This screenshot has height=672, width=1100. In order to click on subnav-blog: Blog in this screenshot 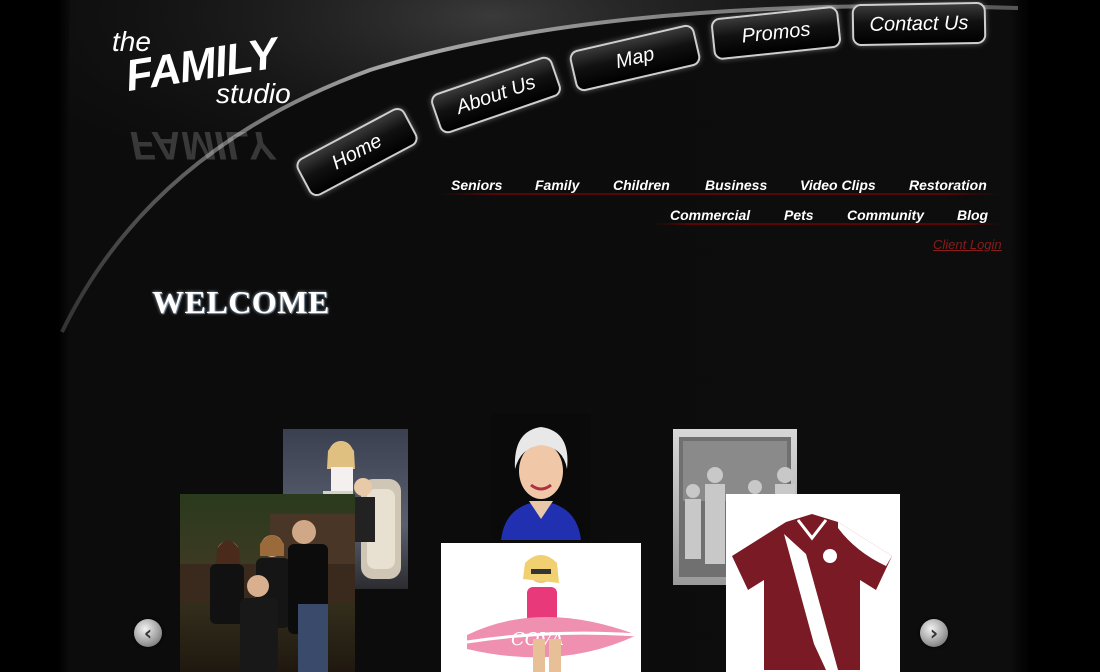, I will do `click(972, 215)`.